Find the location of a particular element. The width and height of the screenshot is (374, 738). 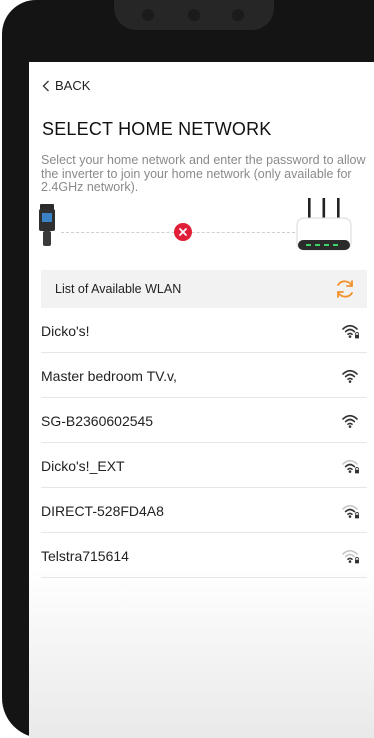

chevron-left-icon is located at coordinates (45, 85).